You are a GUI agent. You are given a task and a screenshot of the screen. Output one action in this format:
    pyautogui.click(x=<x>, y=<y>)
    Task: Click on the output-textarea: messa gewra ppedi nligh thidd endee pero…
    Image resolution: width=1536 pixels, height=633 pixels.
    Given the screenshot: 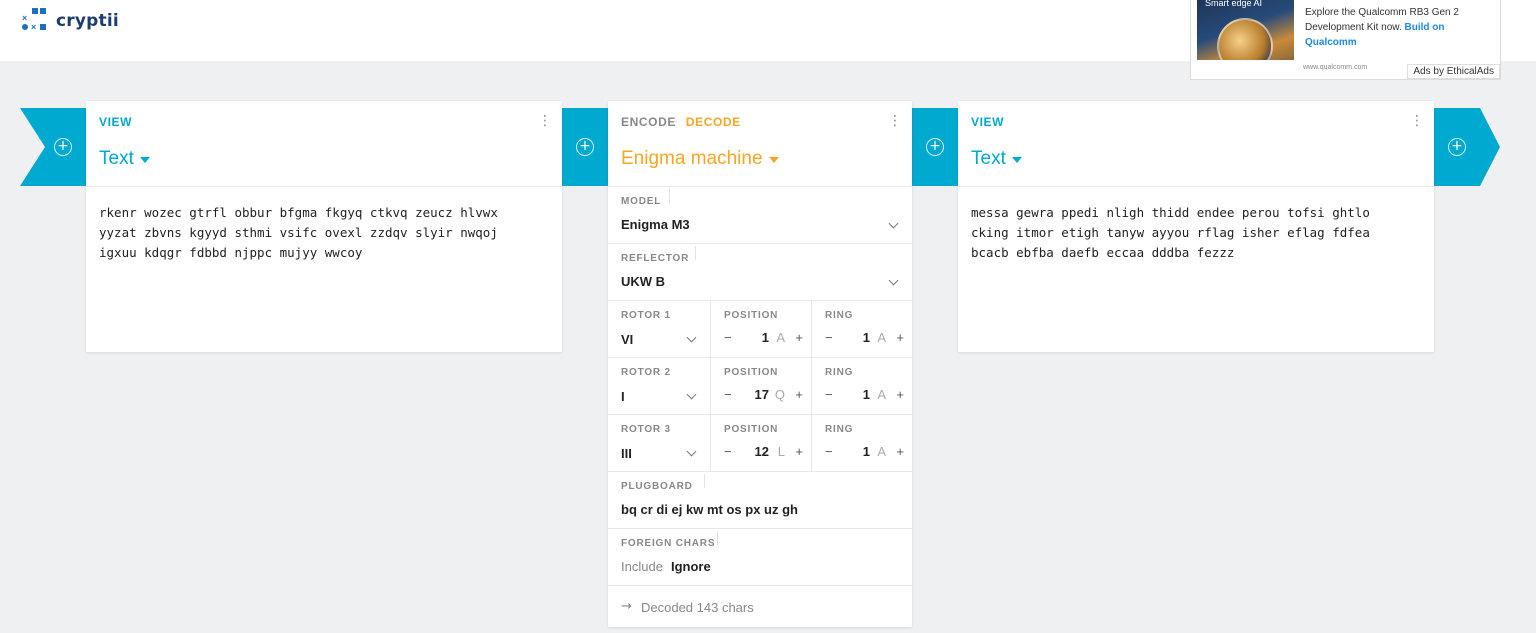 What is the action you would take?
    pyautogui.click(x=1196, y=233)
    